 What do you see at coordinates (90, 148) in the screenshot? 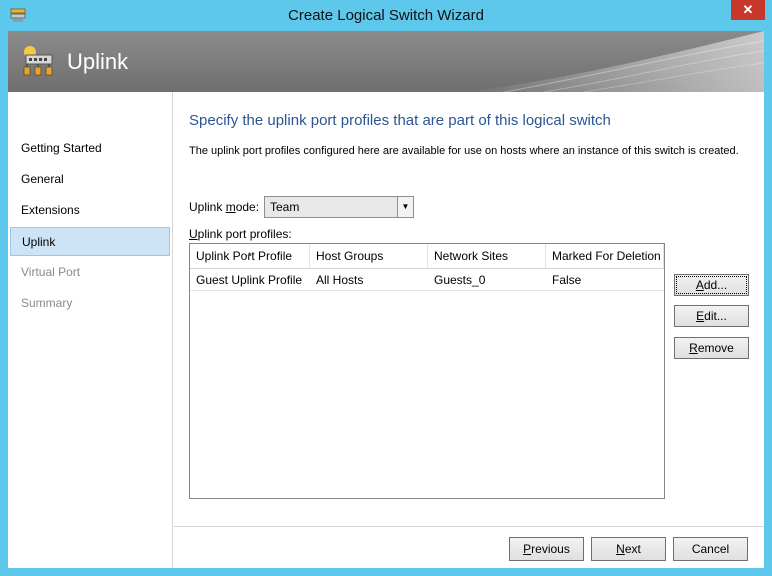
I see `nav-item-getting-started: Getting Started` at bounding box center [90, 148].